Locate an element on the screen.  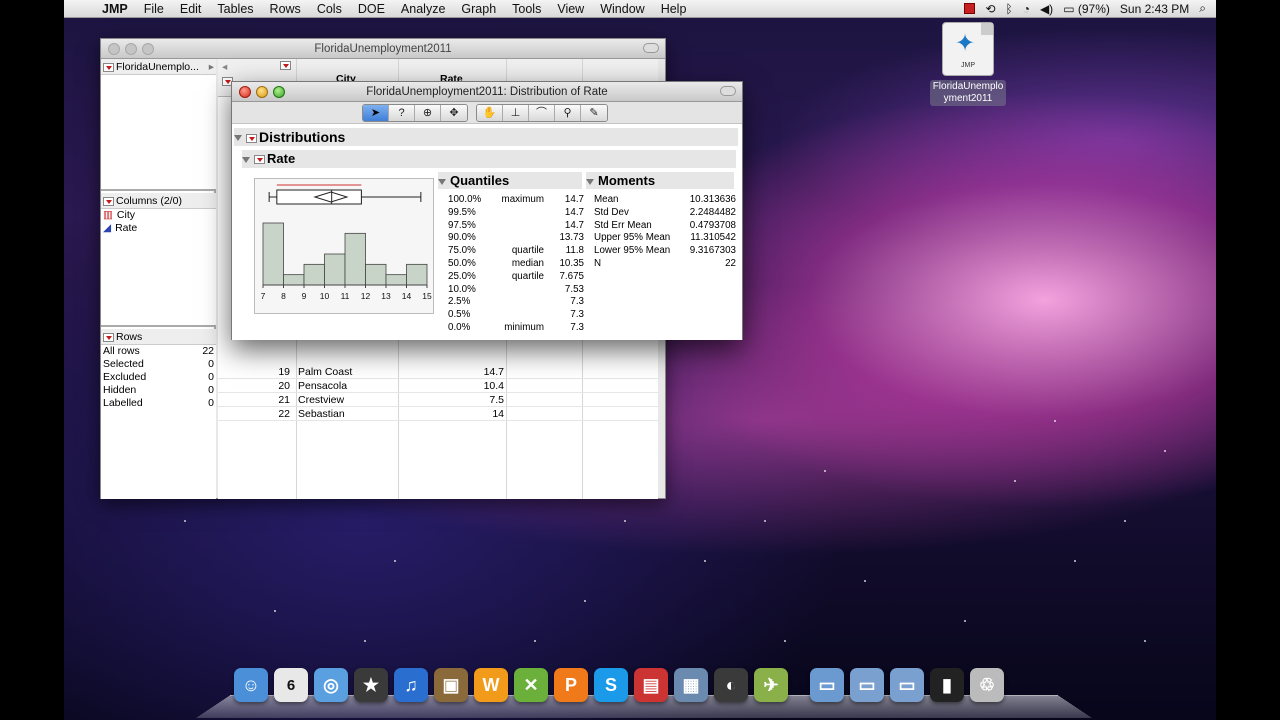
menu-view: View is located at coordinates (570, 9).